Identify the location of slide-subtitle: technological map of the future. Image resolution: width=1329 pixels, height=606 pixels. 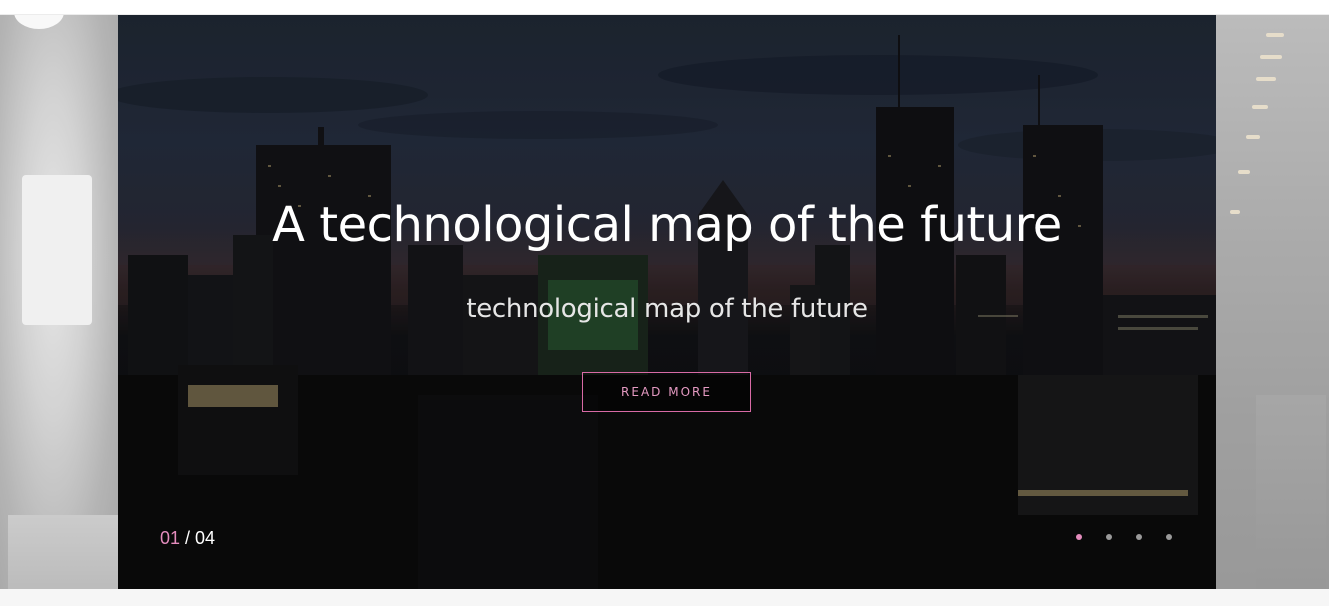
(667, 309).